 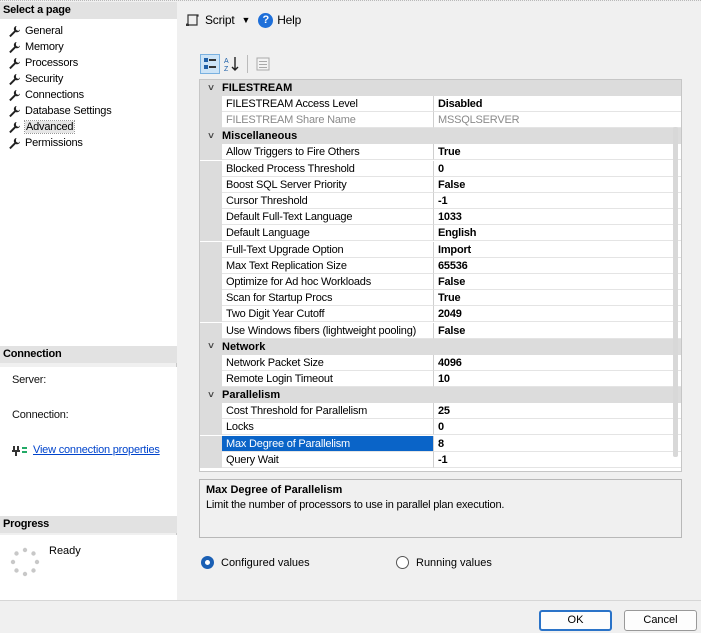 I want to click on page-item-general: General, so click(x=35, y=31).